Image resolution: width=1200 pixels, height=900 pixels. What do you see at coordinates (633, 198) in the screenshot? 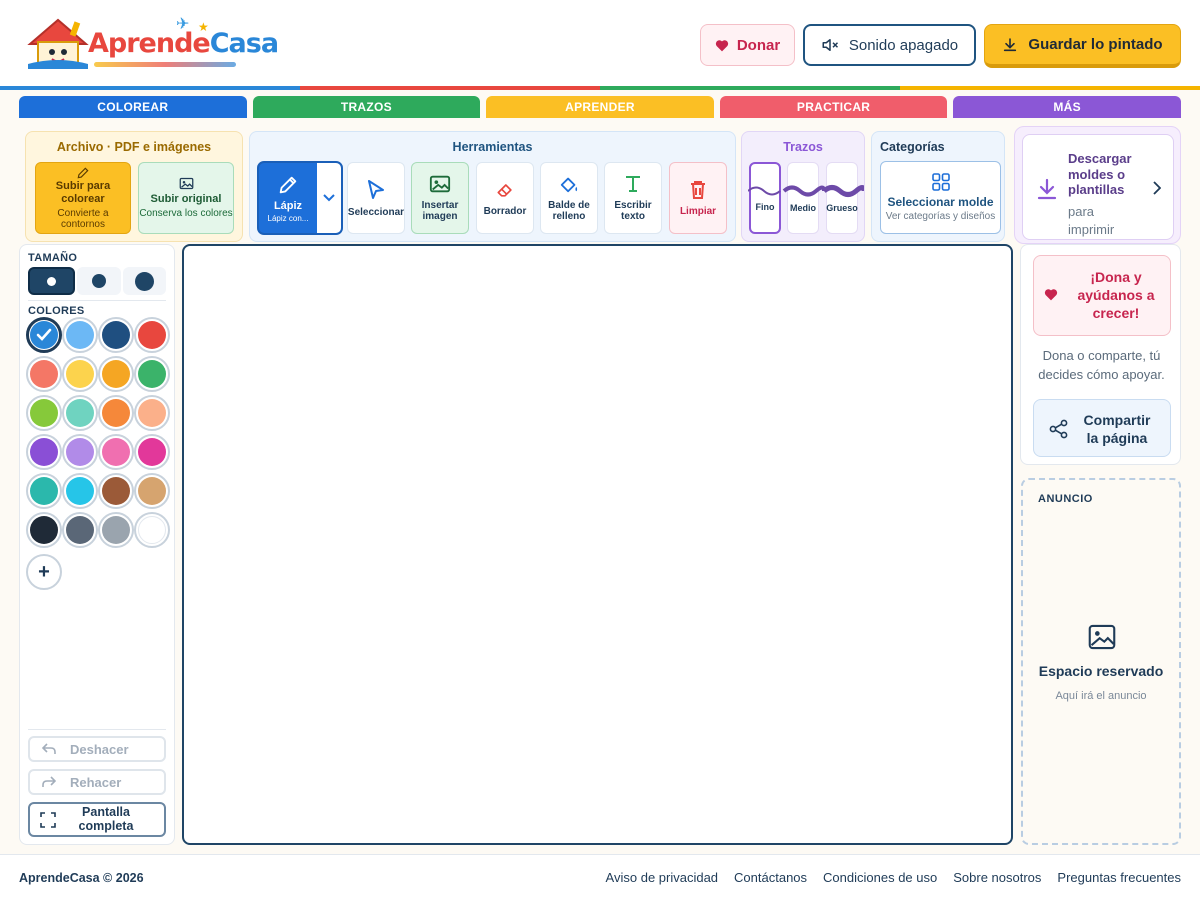
I see `text-tool-button: Escribir texto` at bounding box center [633, 198].